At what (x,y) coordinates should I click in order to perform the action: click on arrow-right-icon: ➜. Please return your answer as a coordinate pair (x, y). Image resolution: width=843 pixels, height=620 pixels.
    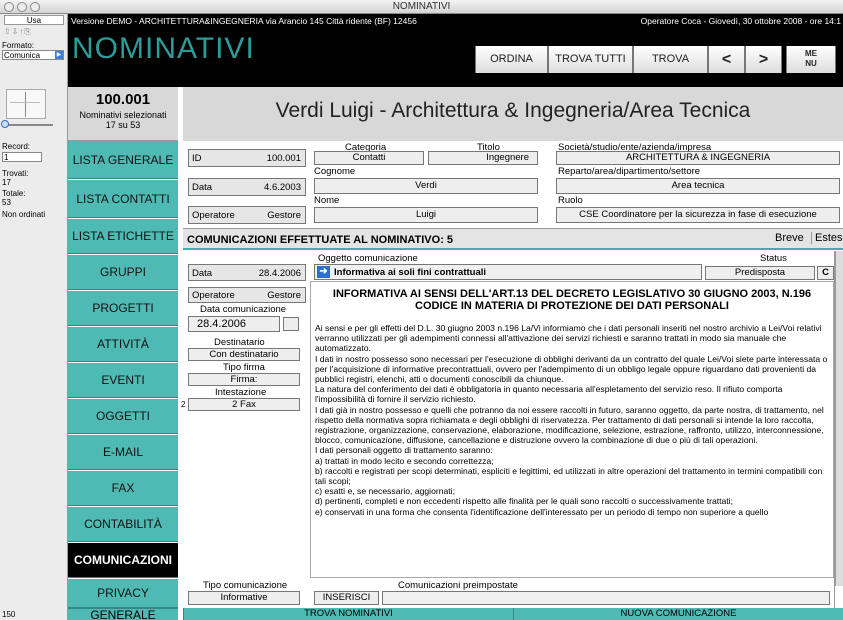
    Looking at the image, I should click on (323, 272).